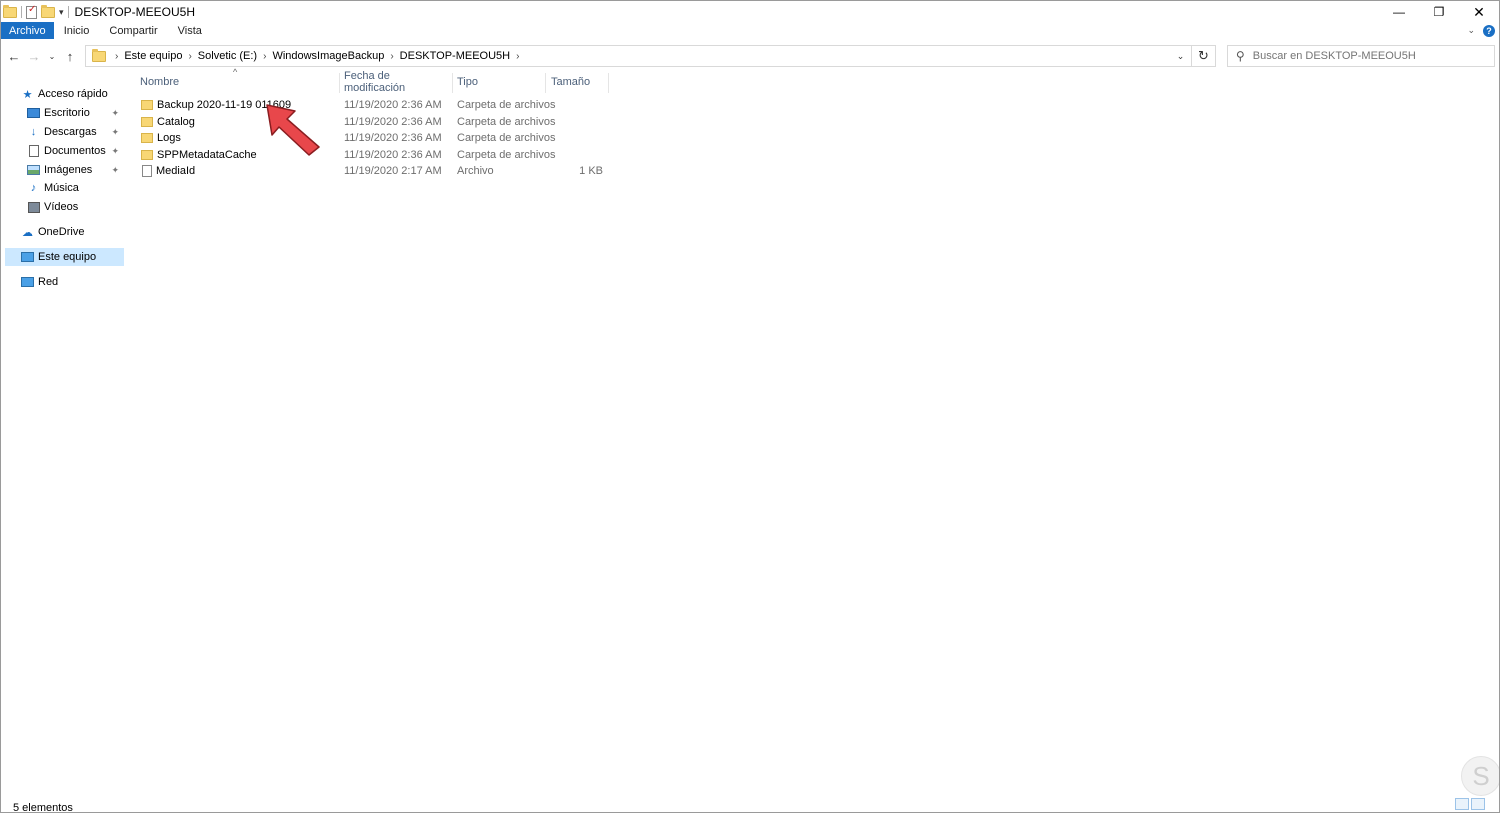 This screenshot has width=1500, height=813. Describe the element at coordinates (506, 105) in the screenshot. I see `file-type: Carpeta de archivos` at that location.